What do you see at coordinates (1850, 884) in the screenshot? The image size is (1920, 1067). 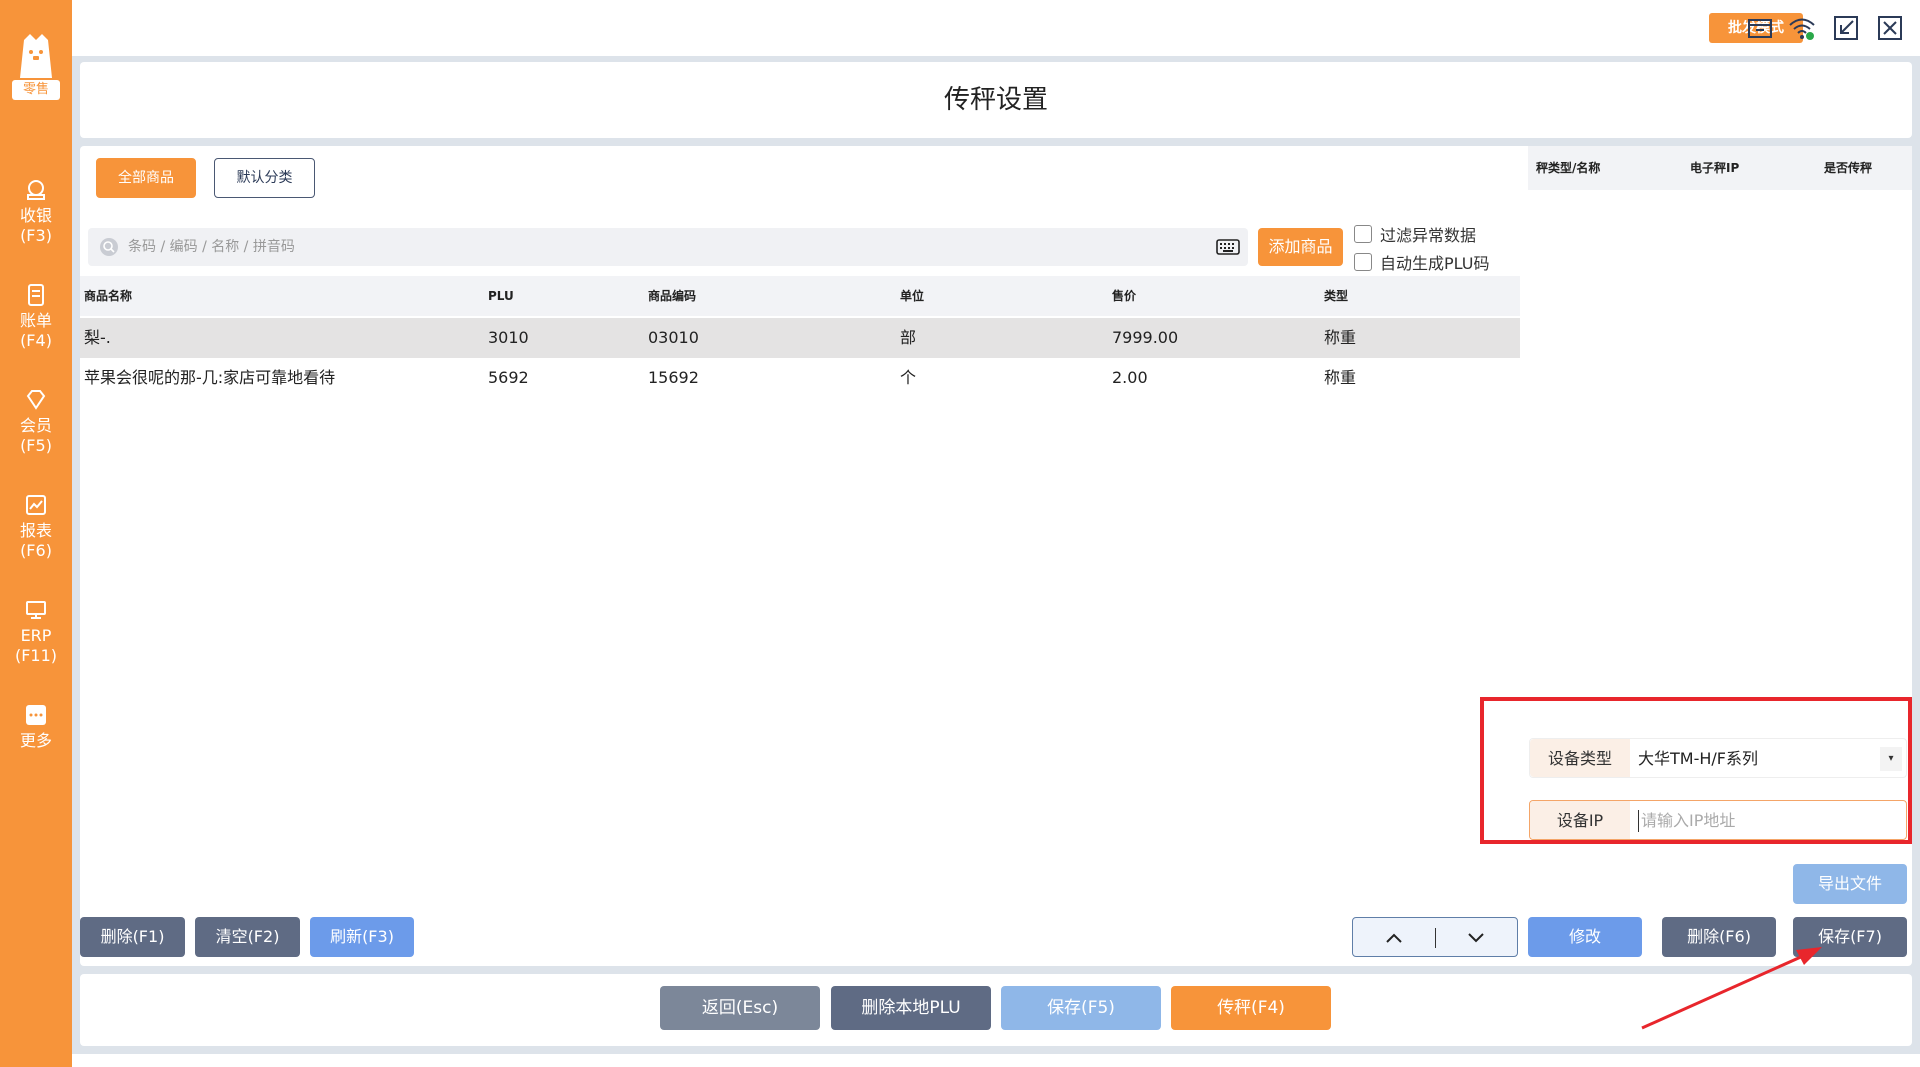 I see `export-file-button: 导出文件` at bounding box center [1850, 884].